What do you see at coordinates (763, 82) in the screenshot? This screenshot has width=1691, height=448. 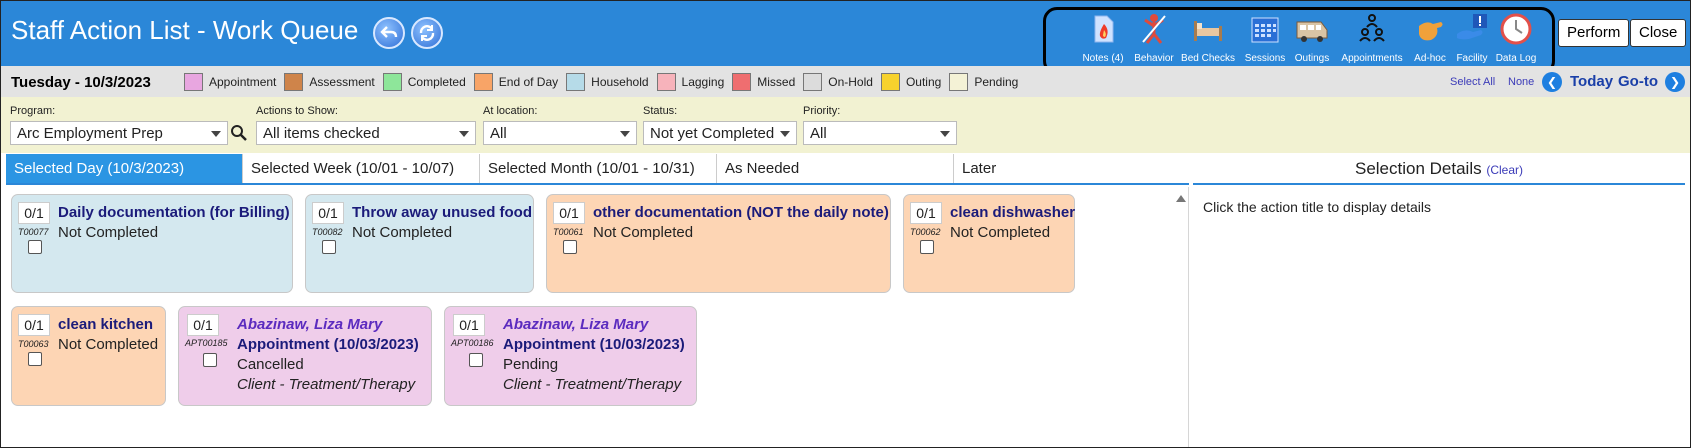 I see `legend-item-missed: Missed` at bounding box center [763, 82].